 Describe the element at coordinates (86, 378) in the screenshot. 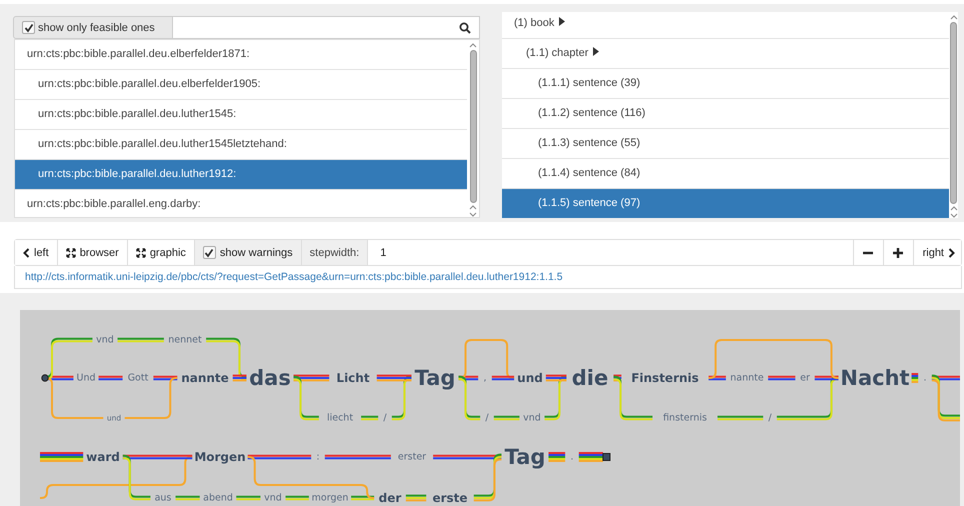

I see `graph-word: Und` at that location.